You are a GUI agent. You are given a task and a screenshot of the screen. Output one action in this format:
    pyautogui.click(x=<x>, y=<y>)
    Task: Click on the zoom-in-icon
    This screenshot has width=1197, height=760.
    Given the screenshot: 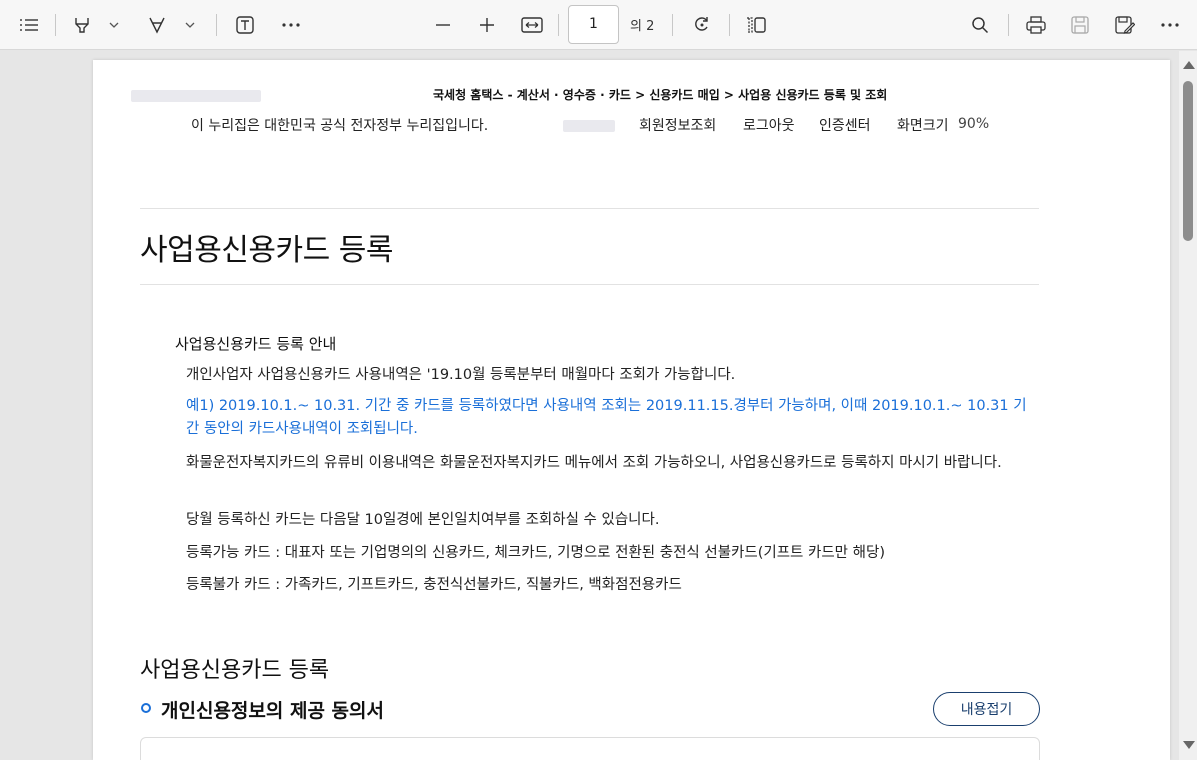 What is the action you would take?
    pyautogui.click(x=487, y=25)
    